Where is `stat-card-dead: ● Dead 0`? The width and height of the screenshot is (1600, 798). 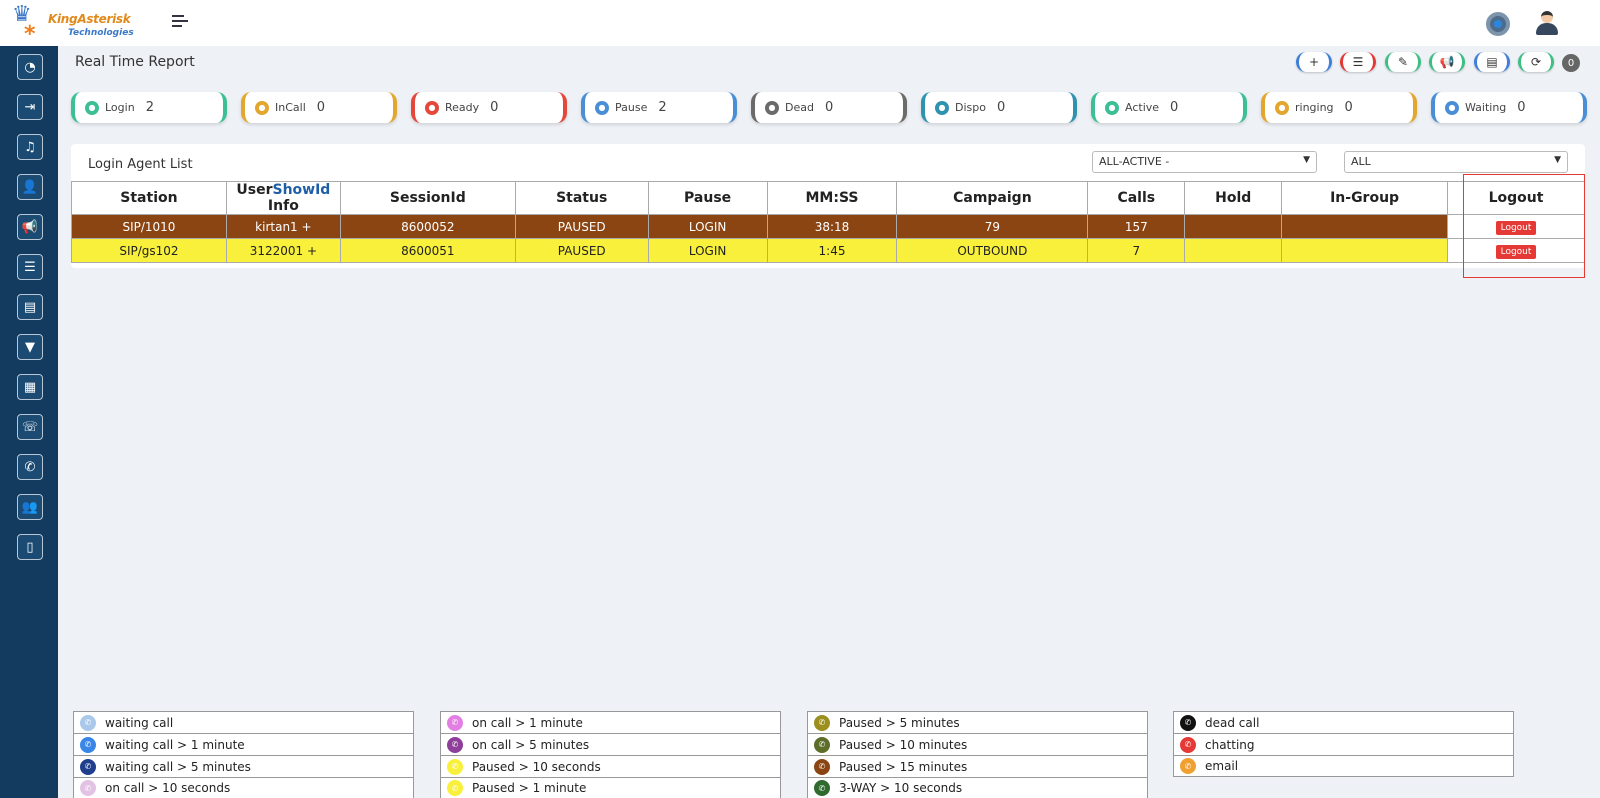
stat-card-dead: ● Dead 0 is located at coordinates (829, 107).